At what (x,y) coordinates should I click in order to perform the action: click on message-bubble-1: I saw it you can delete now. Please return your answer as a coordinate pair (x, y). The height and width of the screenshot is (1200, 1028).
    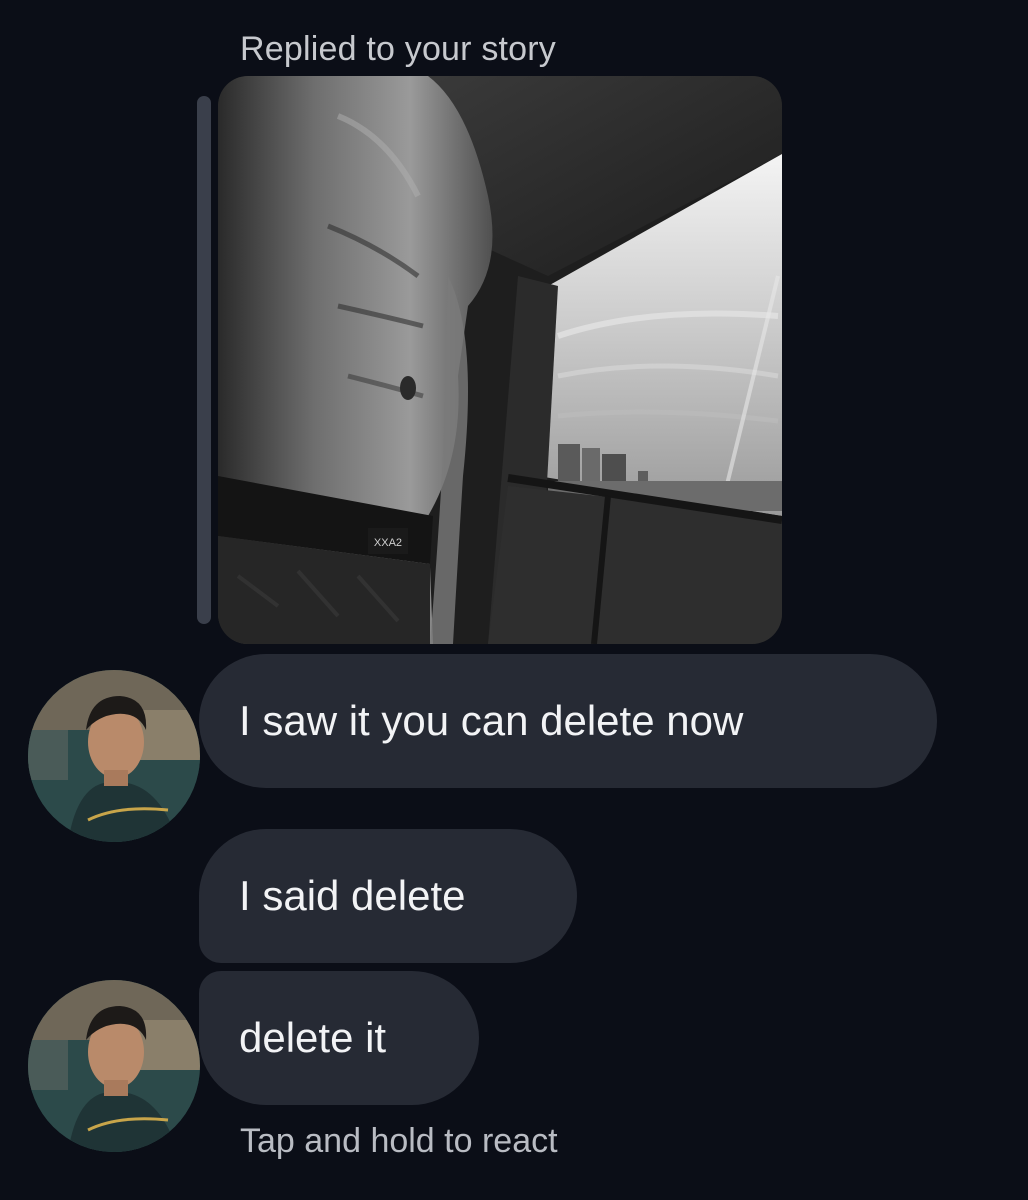
    Looking at the image, I should click on (568, 721).